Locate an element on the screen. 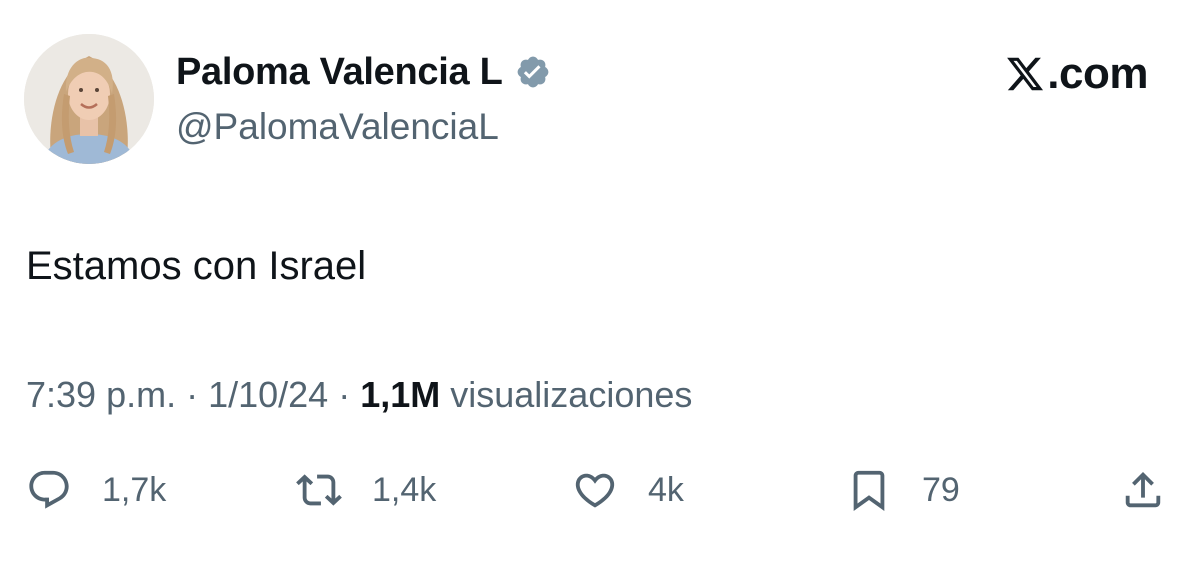 The image size is (1200, 565). tweet-actions-bar: 1,7k 1,4k 4k 79 is located at coordinates (600, 490).